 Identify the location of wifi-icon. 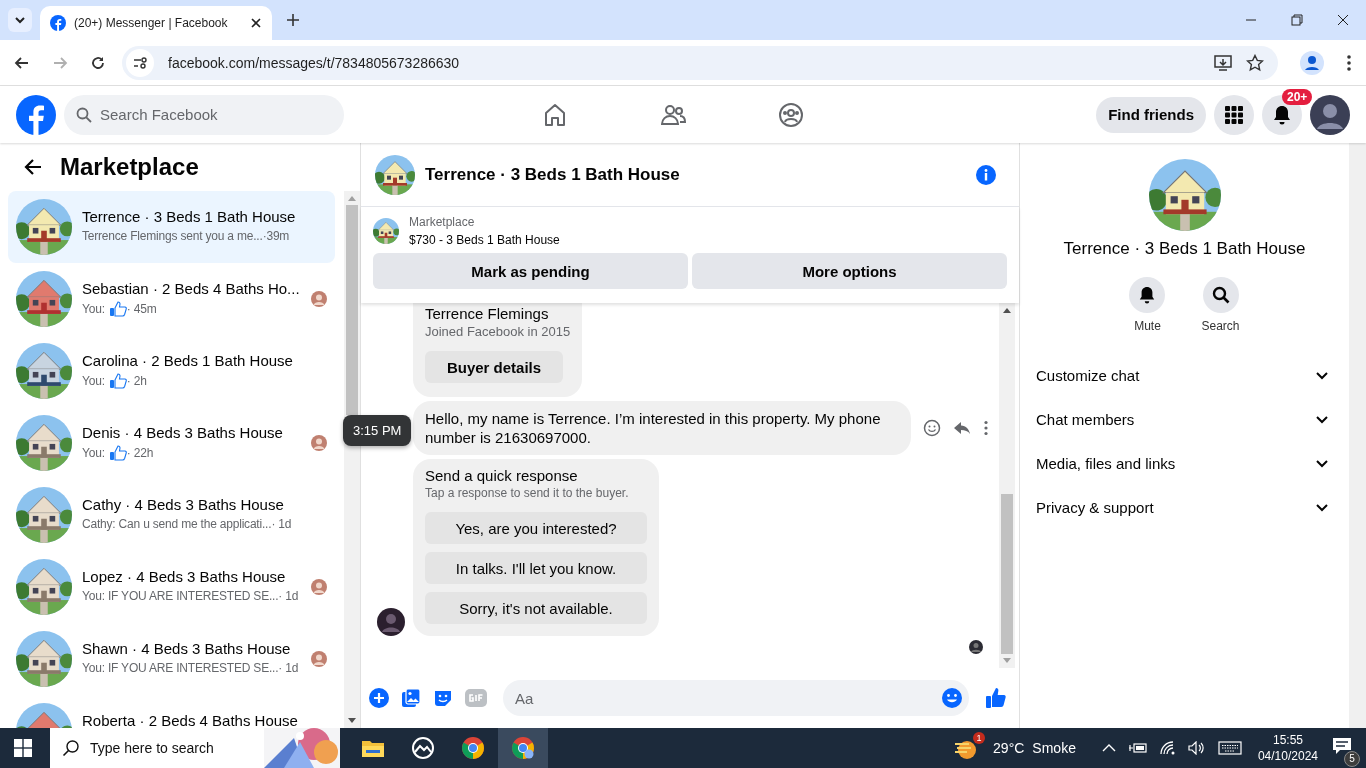
(1167, 748).